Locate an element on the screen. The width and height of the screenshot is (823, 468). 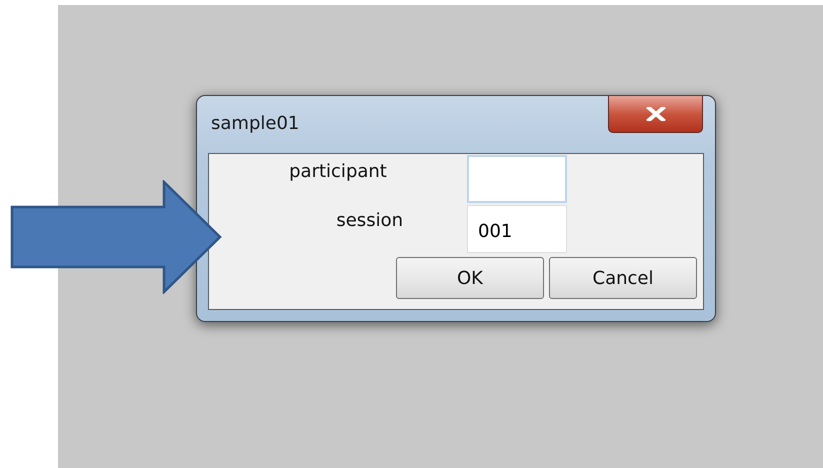
field-label: session is located at coordinates (369, 220).